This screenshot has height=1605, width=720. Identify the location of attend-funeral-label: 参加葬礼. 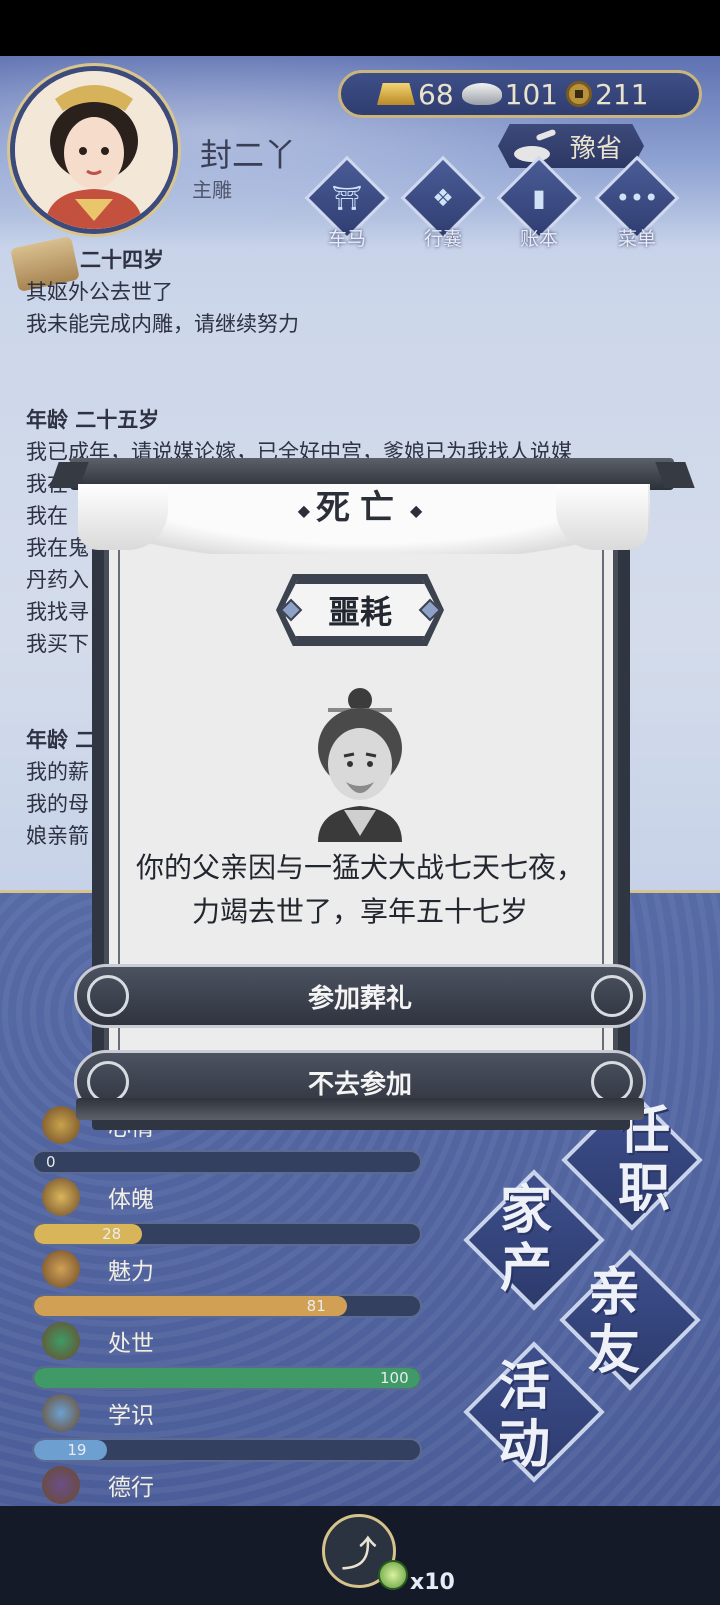
(359, 998).